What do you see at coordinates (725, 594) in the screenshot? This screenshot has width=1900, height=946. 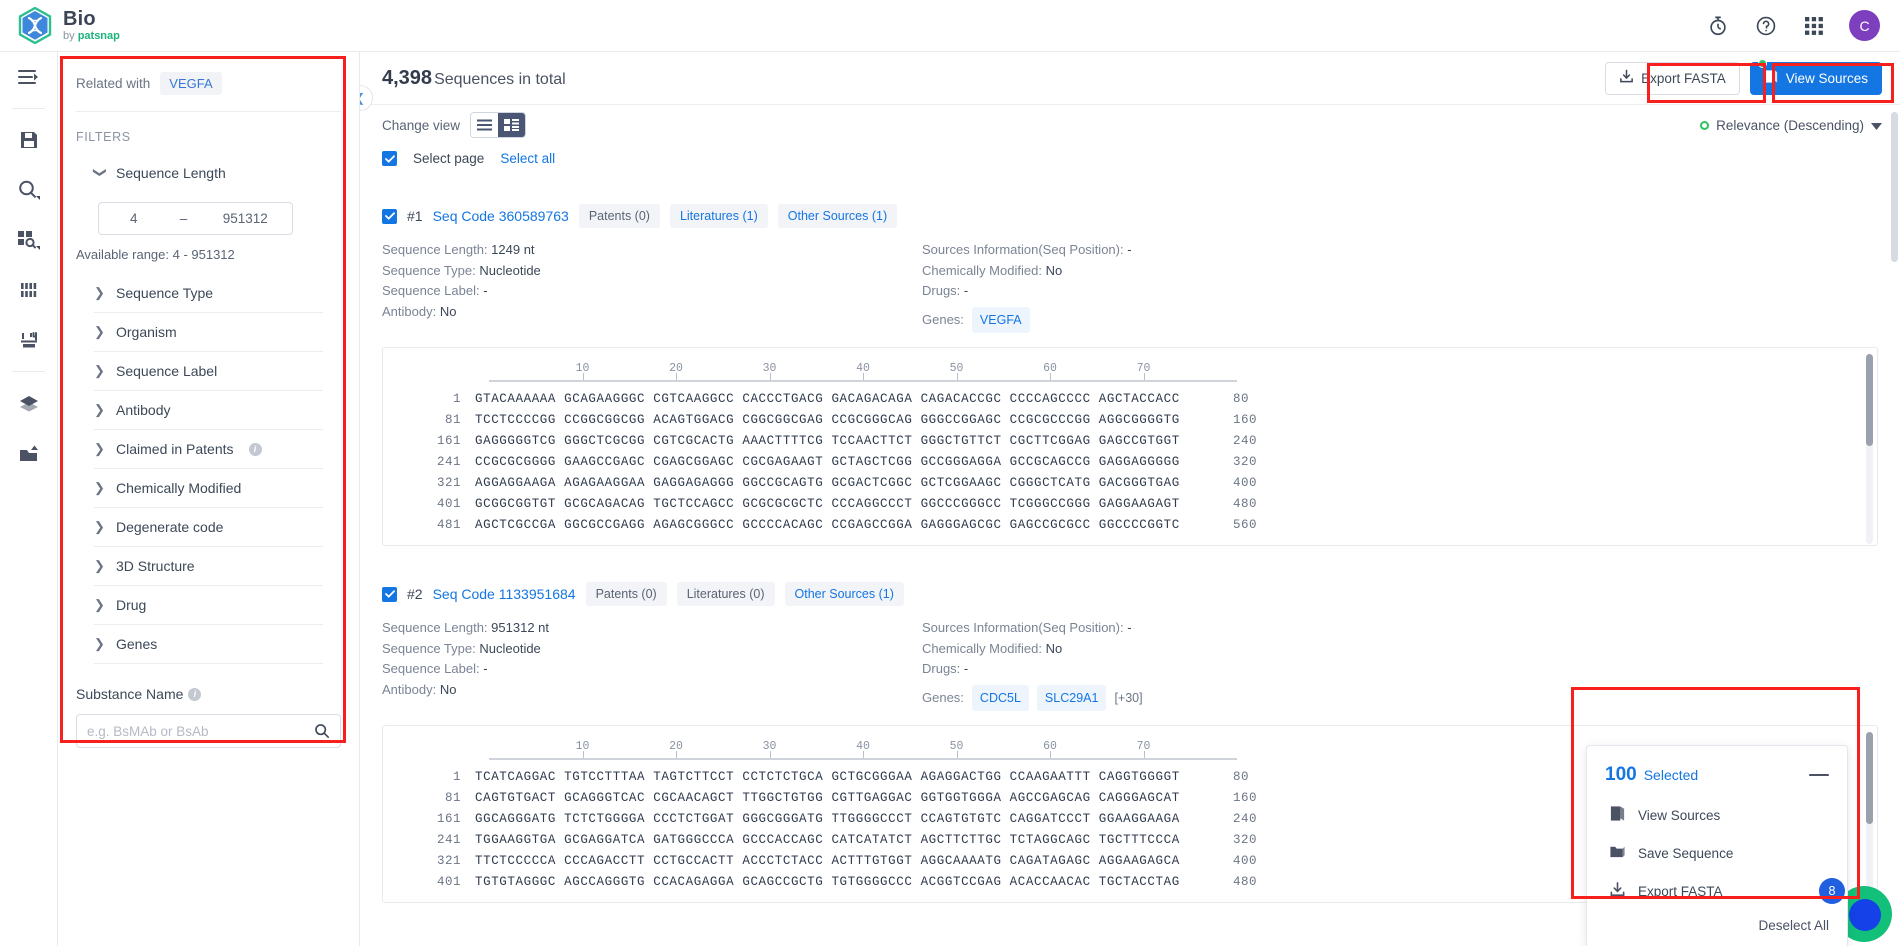 I see `tag-literatures: Literatures (0)` at bounding box center [725, 594].